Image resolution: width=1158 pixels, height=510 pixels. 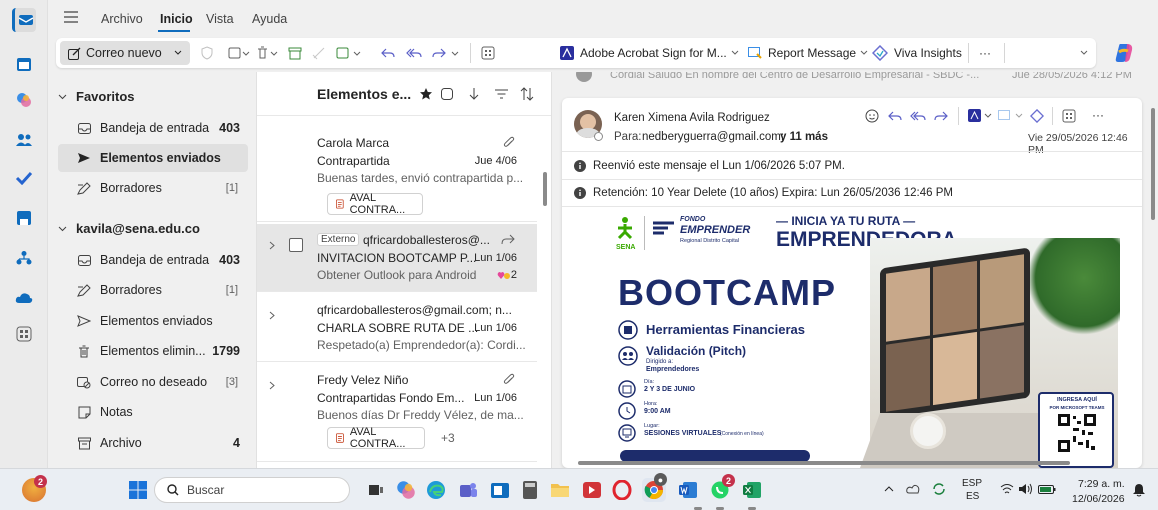 What do you see at coordinates (153, 128) in the screenshot?
I see `folder-fav-inbox: Bandeja de entrada 403` at bounding box center [153, 128].